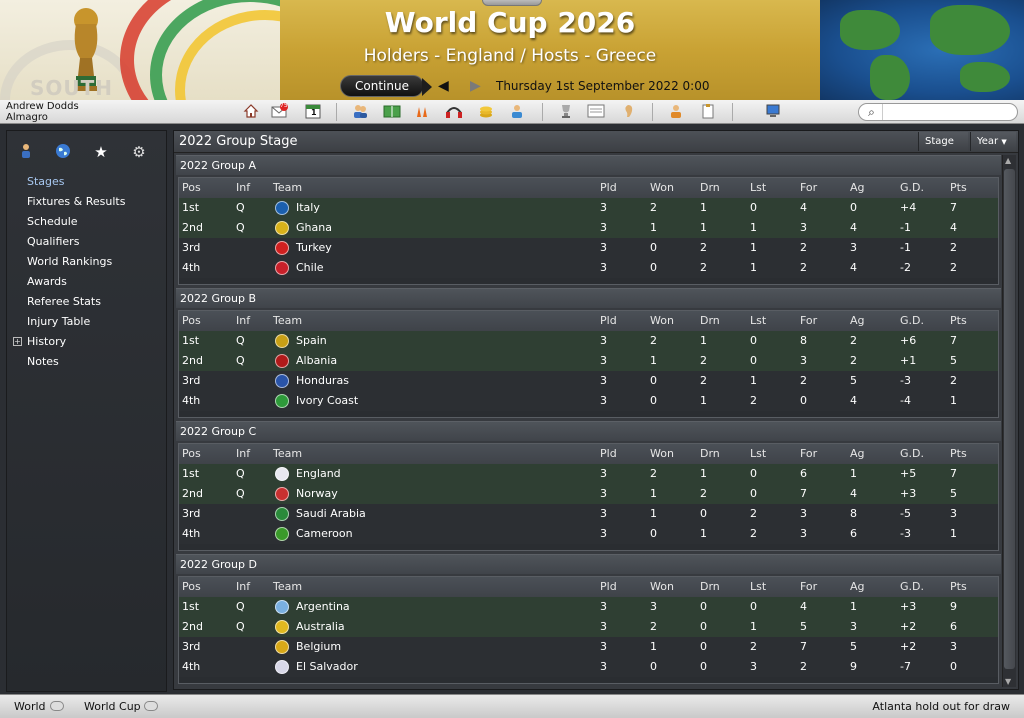  What do you see at coordinates (17, 341) in the screenshot?
I see `expand-icon: +` at bounding box center [17, 341].